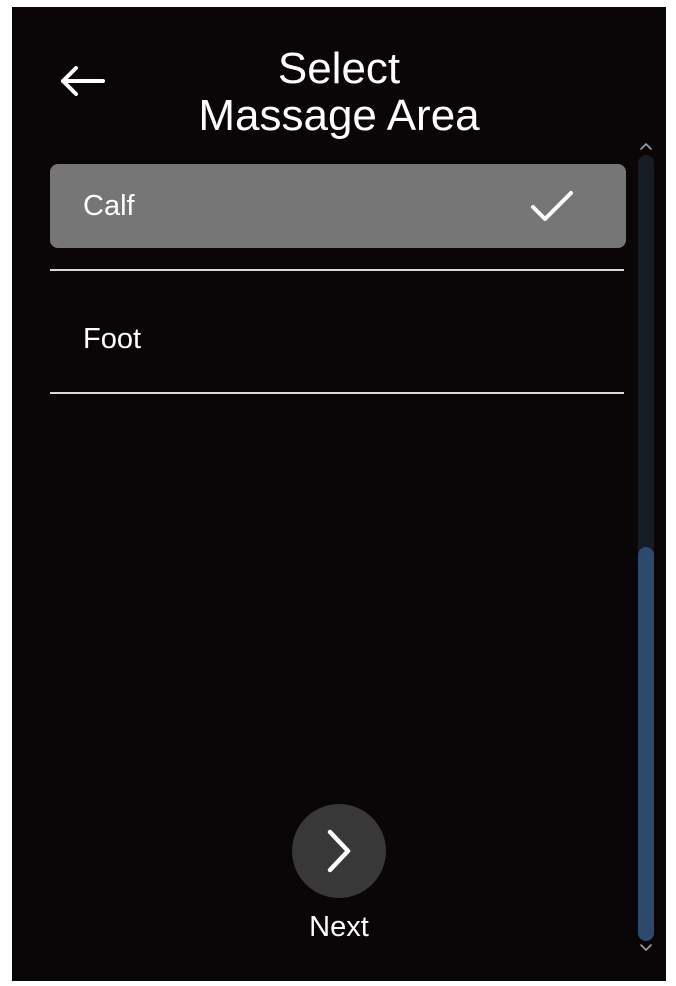 Image resolution: width=676 pixels, height=986 pixels. I want to click on checkmark-icon, so click(552, 206).